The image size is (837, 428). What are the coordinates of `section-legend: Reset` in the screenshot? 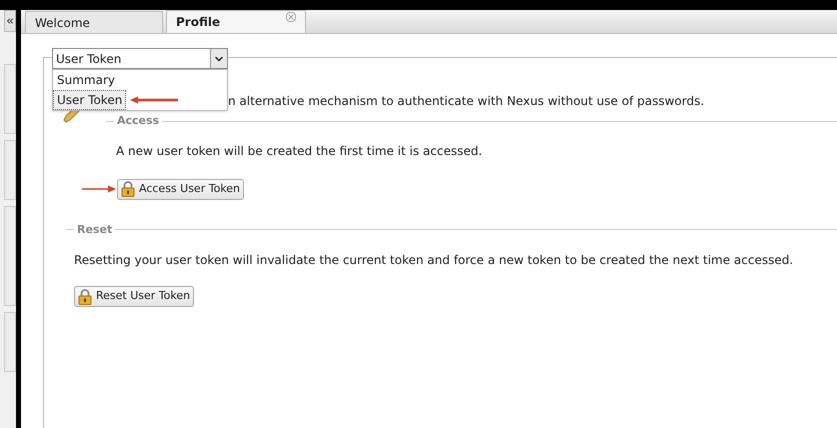 It's located at (94, 230).